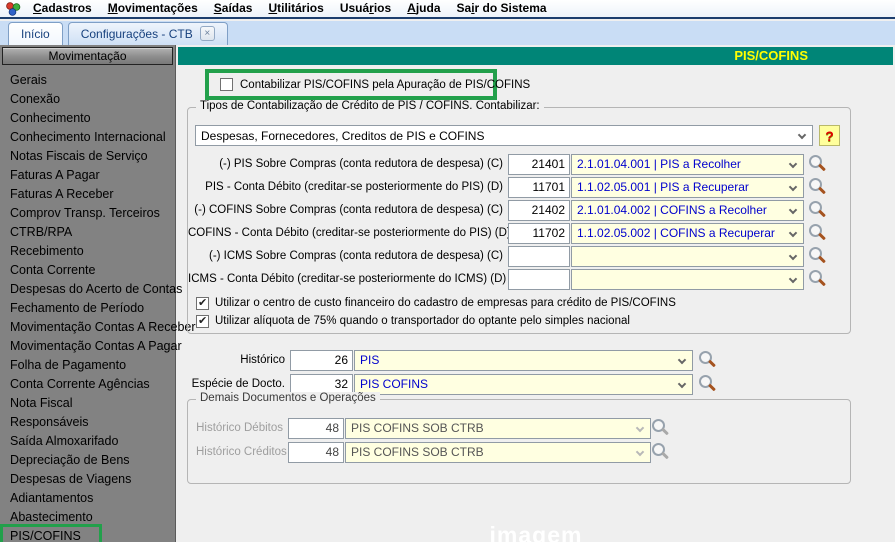 The width and height of the screenshot is (895, 542). What do you see at coordinates (523, 360) in the screenshot?
I see `historico-combo: PIS` at bounding box center [523, 360].